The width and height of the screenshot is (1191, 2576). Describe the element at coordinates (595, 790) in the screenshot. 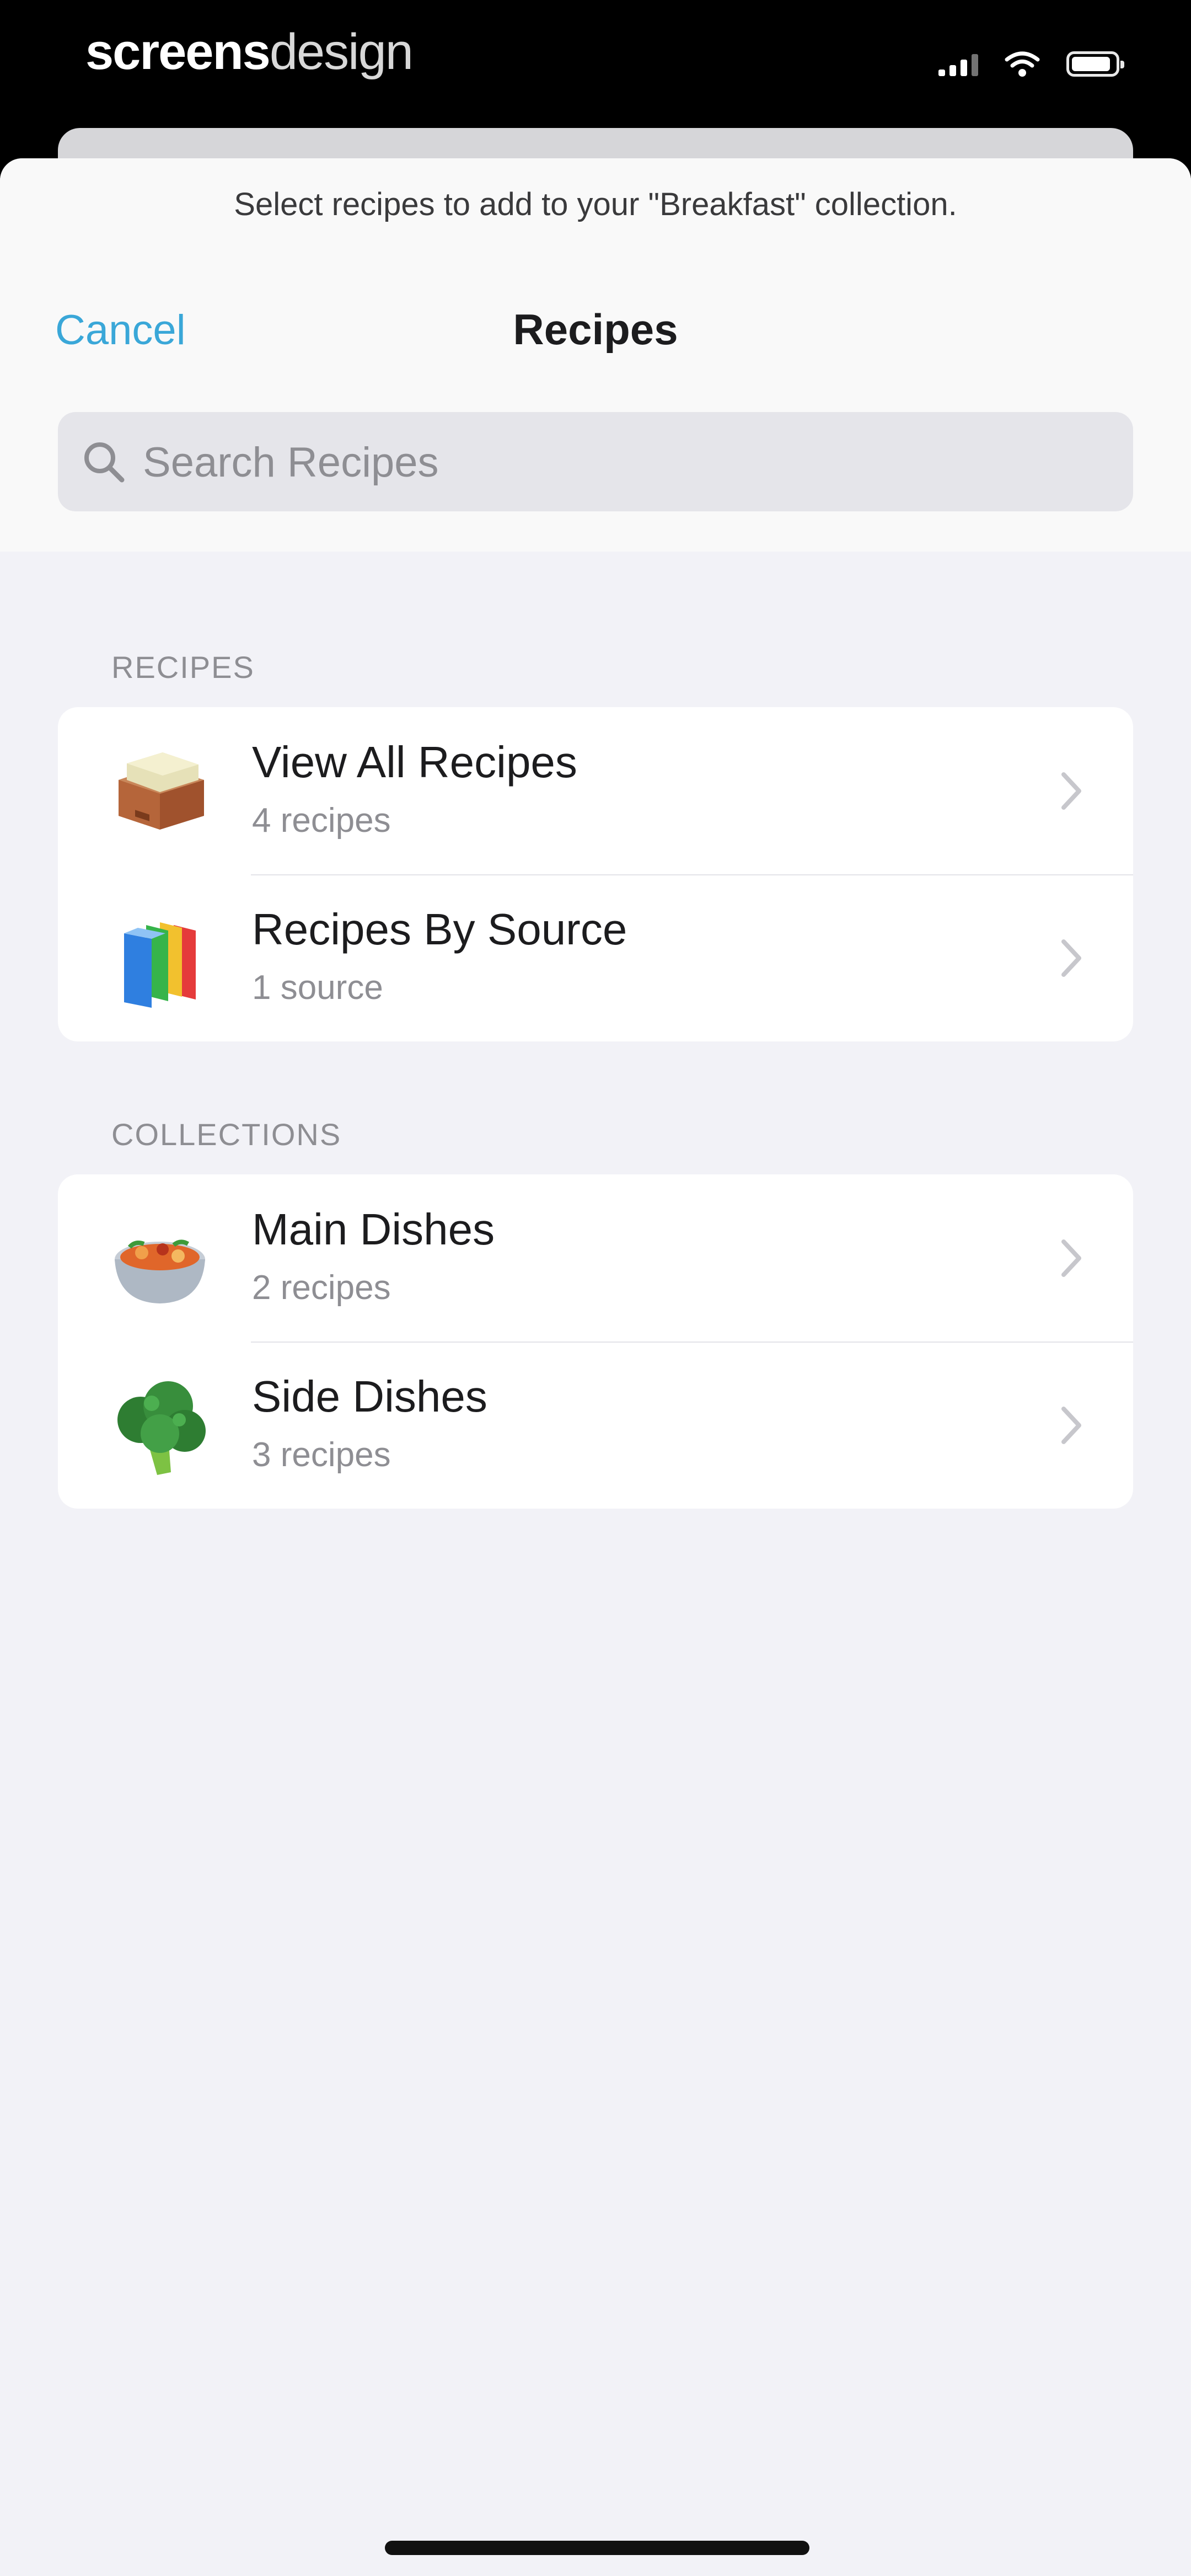

I see `row-view-all-recipes: View All Recipes 4 recipes` at that location.